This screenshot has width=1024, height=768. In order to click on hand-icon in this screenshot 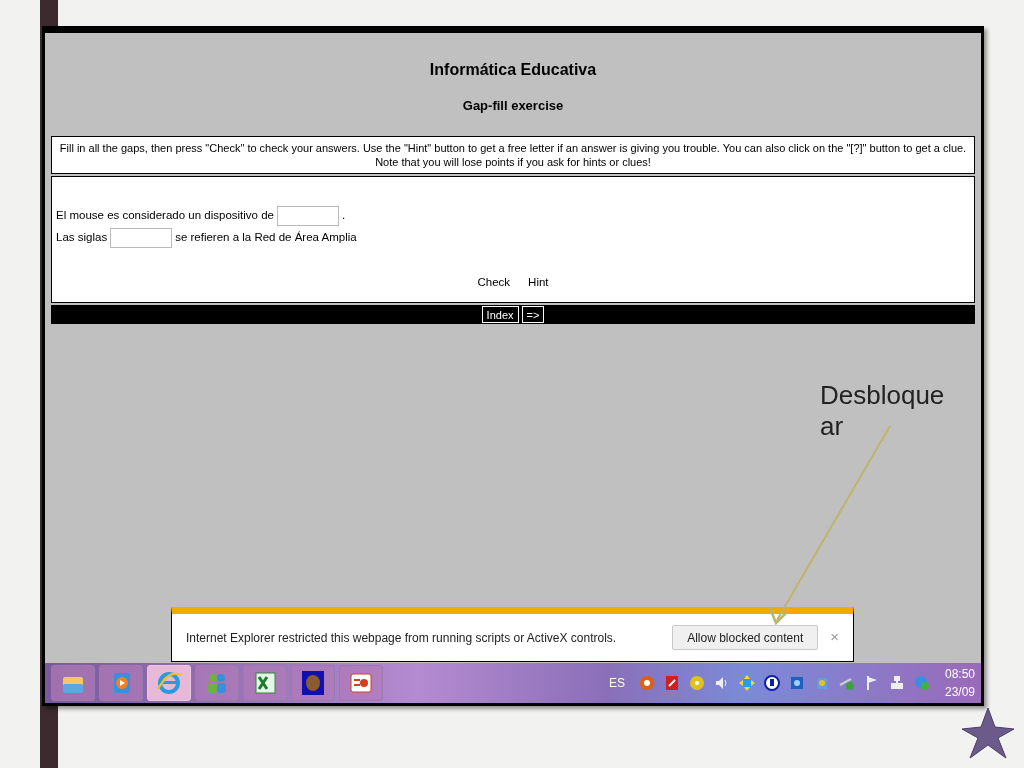, I will do `click(313, 683)`.